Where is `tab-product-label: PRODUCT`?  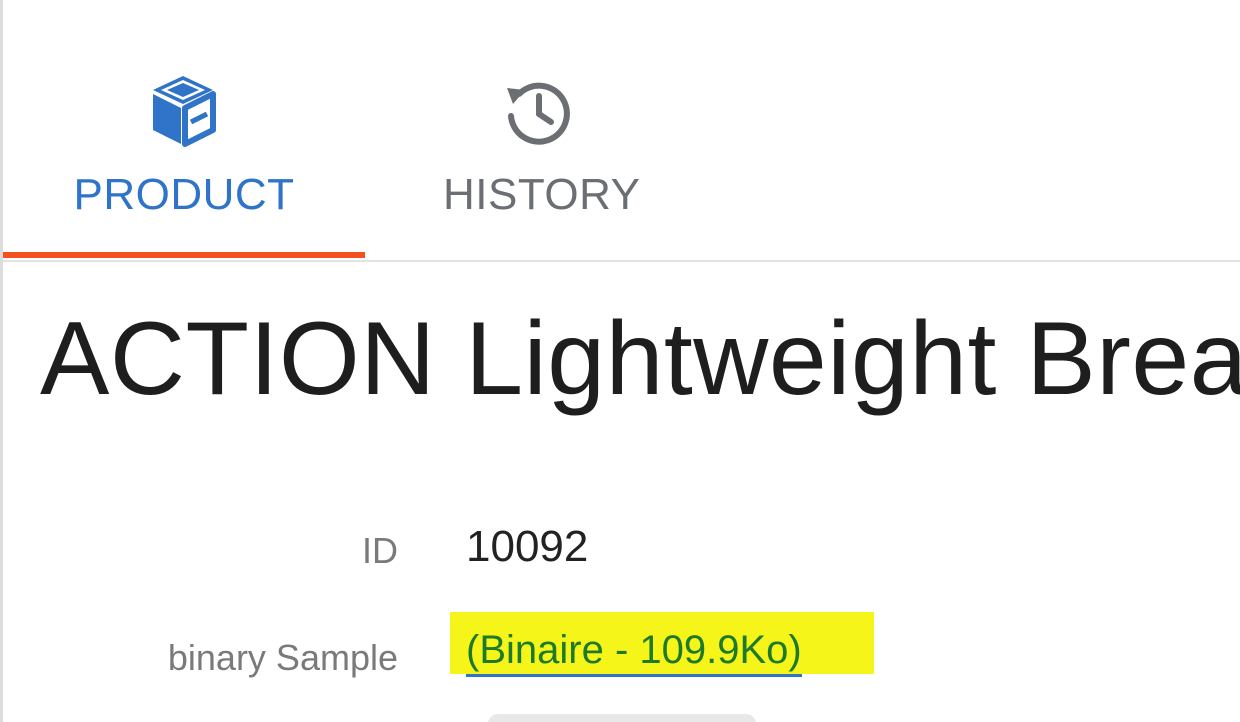
tab-product-label: PRODUCT is located at coordinates (184, 194).